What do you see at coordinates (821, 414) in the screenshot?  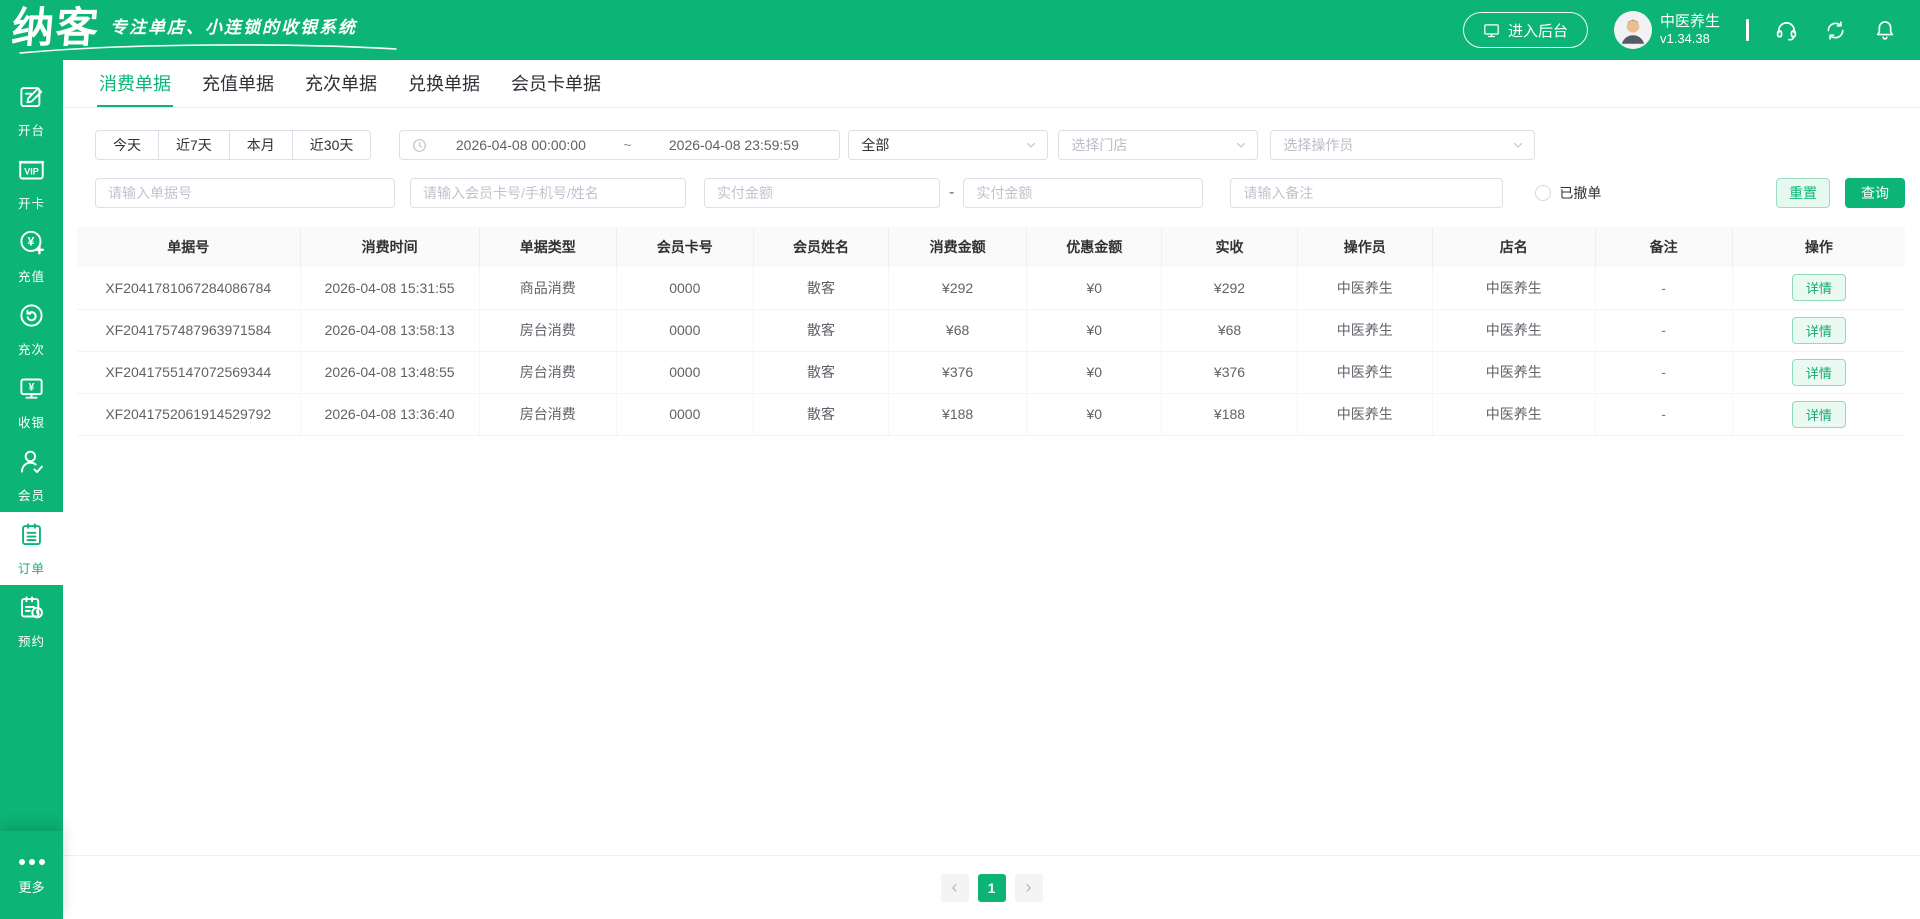 I see `cell-member: 散客` at bounding box center [821, 414].